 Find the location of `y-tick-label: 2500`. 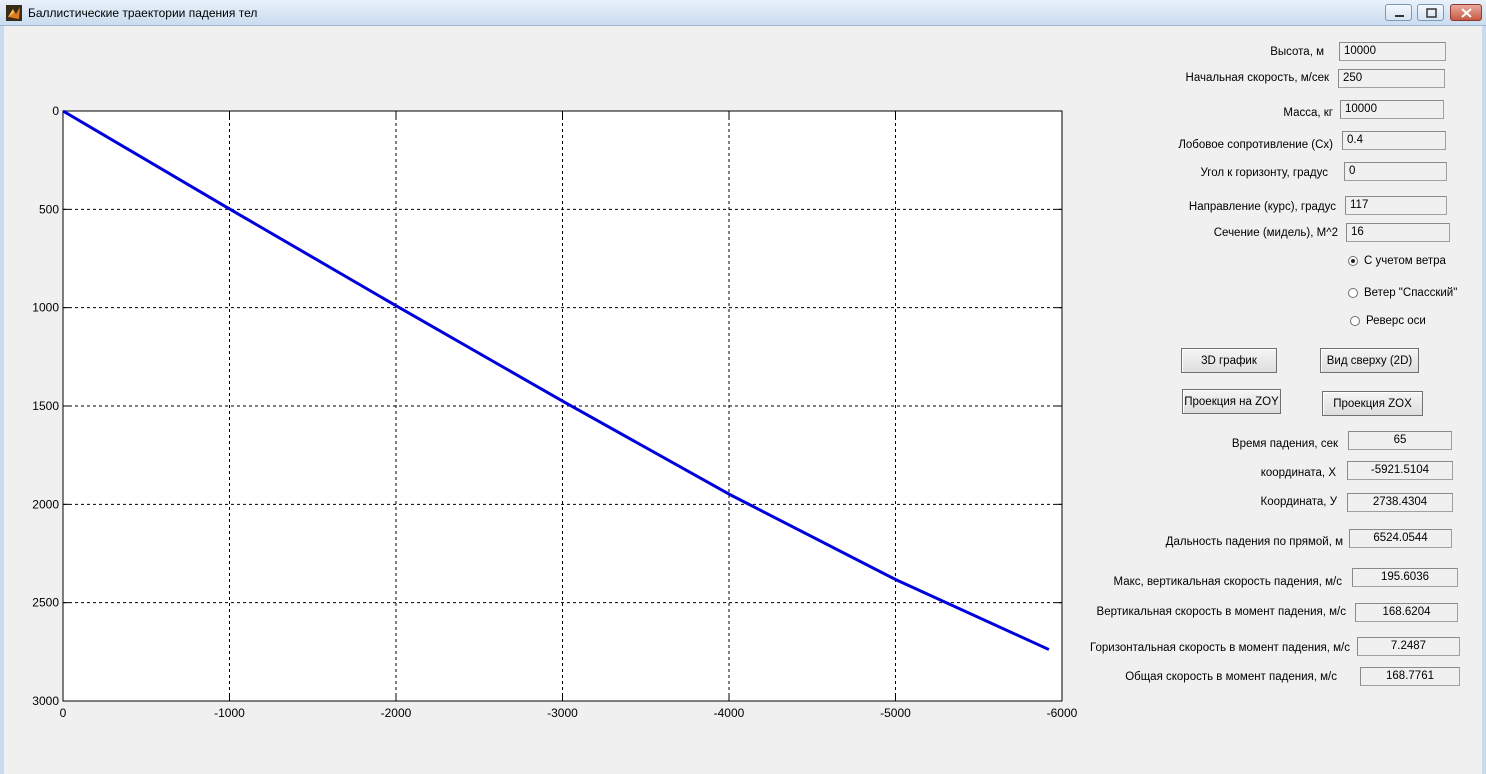

y-tick-label: 2500 is located at coordinates (45, 603).